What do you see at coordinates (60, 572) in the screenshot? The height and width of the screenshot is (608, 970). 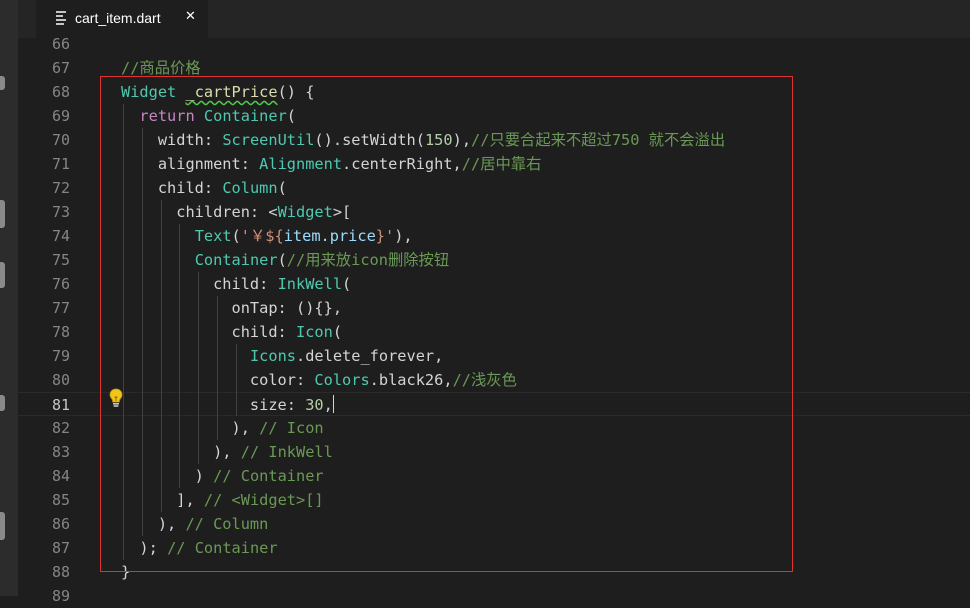 I see `line-number: 88` at bounding box center [60, 572].